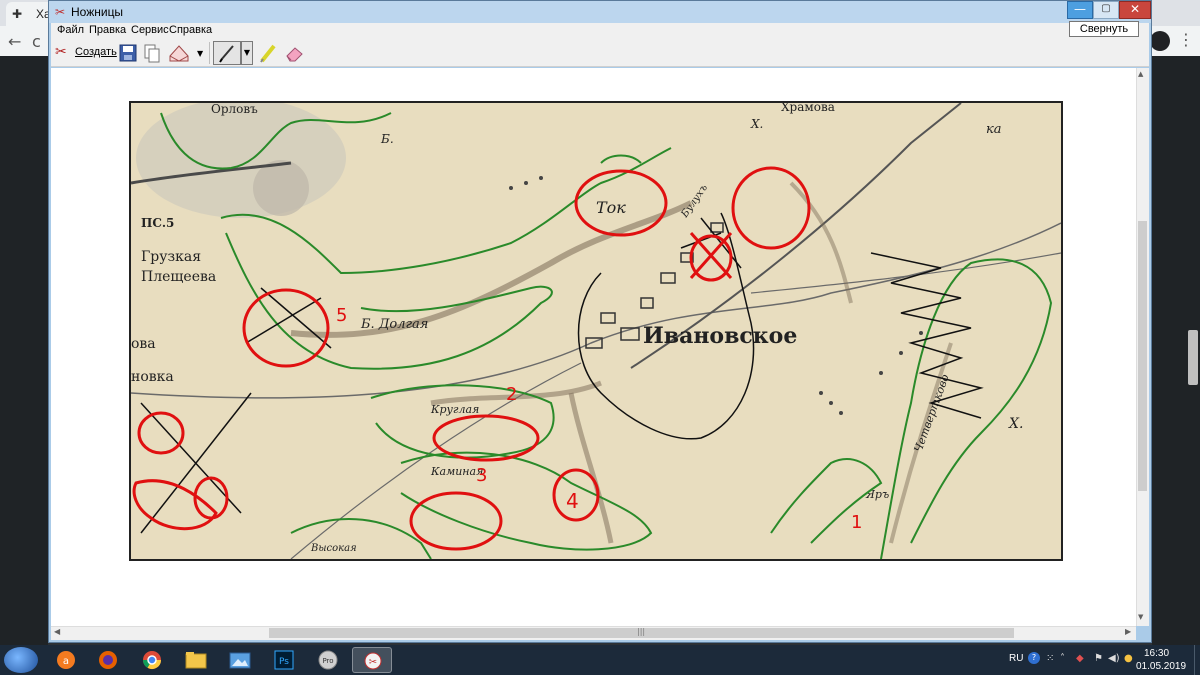  Describe the element at coordinates (454, 409) in the screenshot. I see `label-kruglaya: Круглая` at that location.